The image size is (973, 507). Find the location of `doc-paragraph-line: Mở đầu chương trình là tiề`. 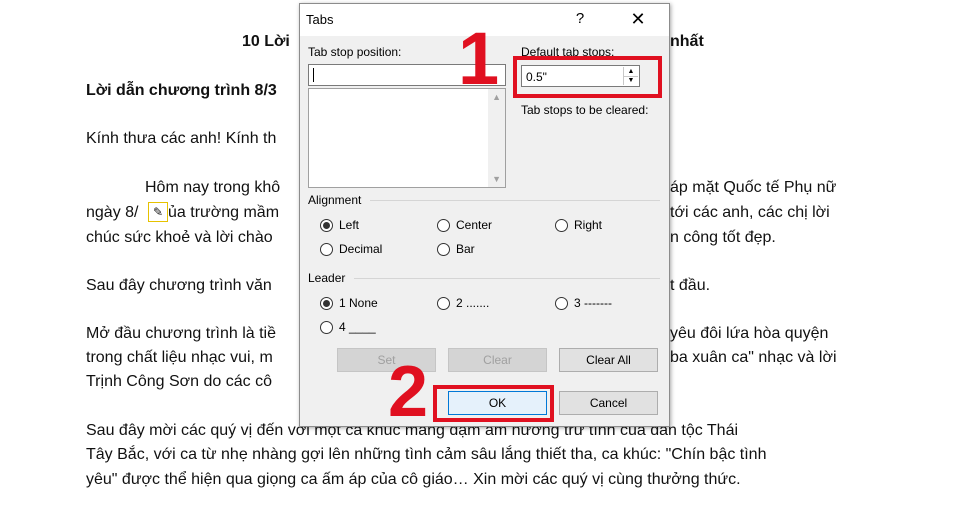

doc-paragraph-line: Mở đầu chương trình là tiề is located at coordinates (181, 333).